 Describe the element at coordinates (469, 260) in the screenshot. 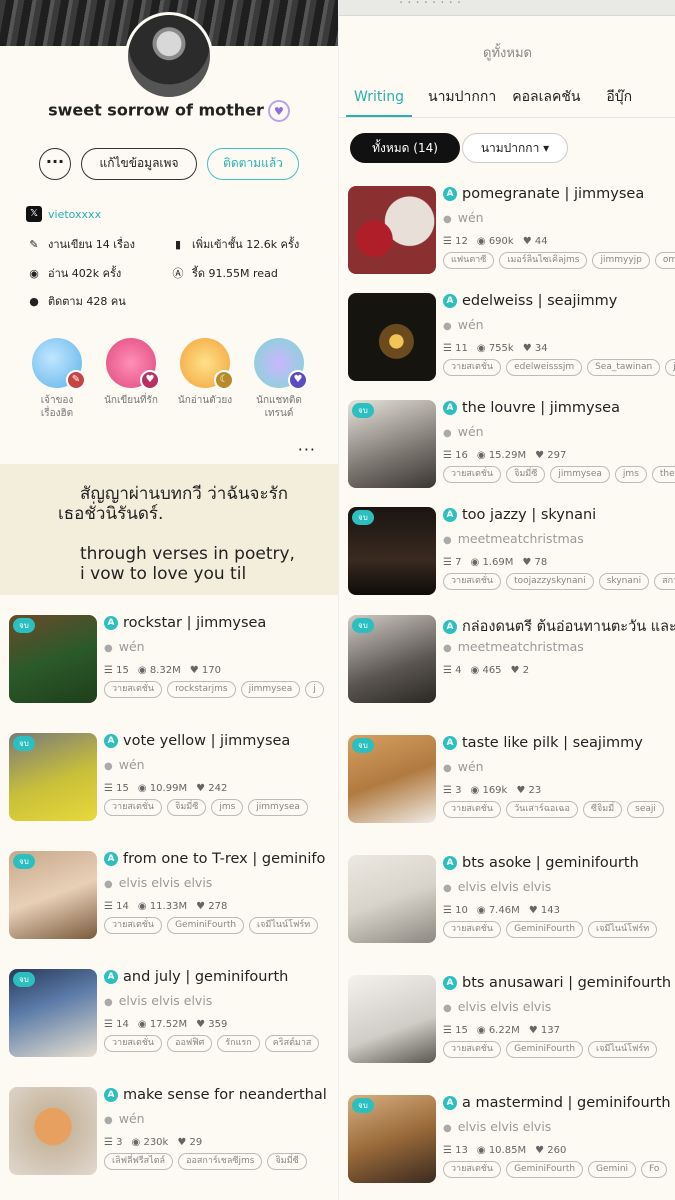

I see `story-tag: แฟนตาซี` at that location.